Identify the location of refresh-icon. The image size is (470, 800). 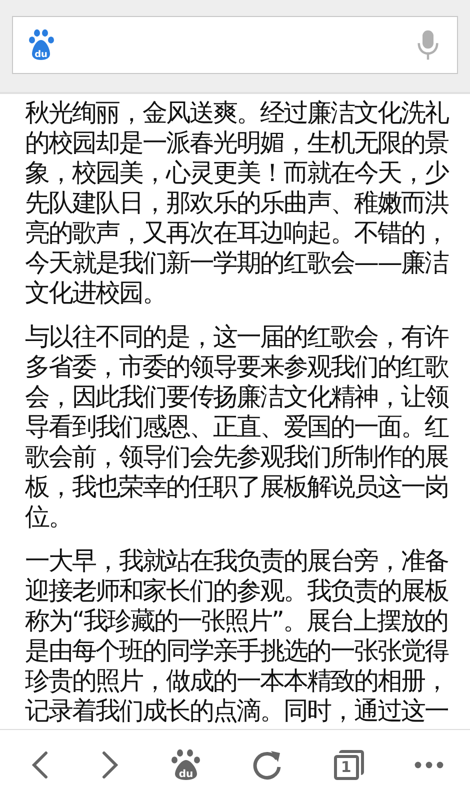
(267, 765).